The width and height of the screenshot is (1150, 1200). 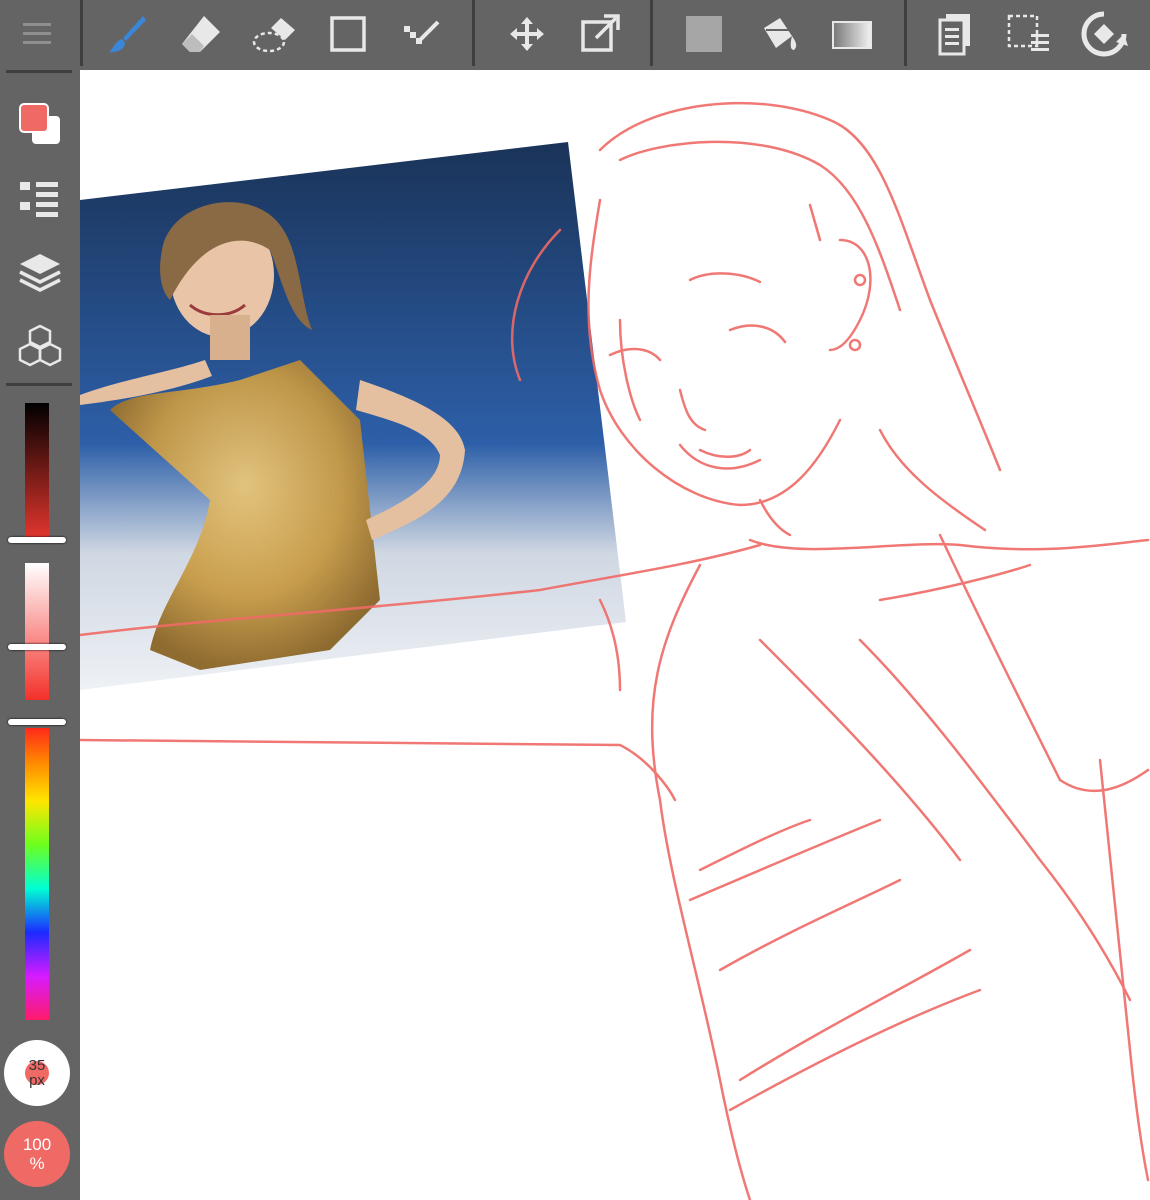 What do you see at coordinates (852, 34) in the screenshot?
I see `gradient-tool-icon` at bounding box center [852, 34].